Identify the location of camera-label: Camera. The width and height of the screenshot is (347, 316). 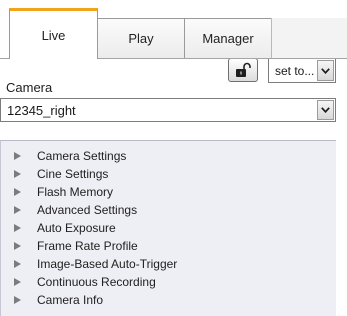
(29, 87).